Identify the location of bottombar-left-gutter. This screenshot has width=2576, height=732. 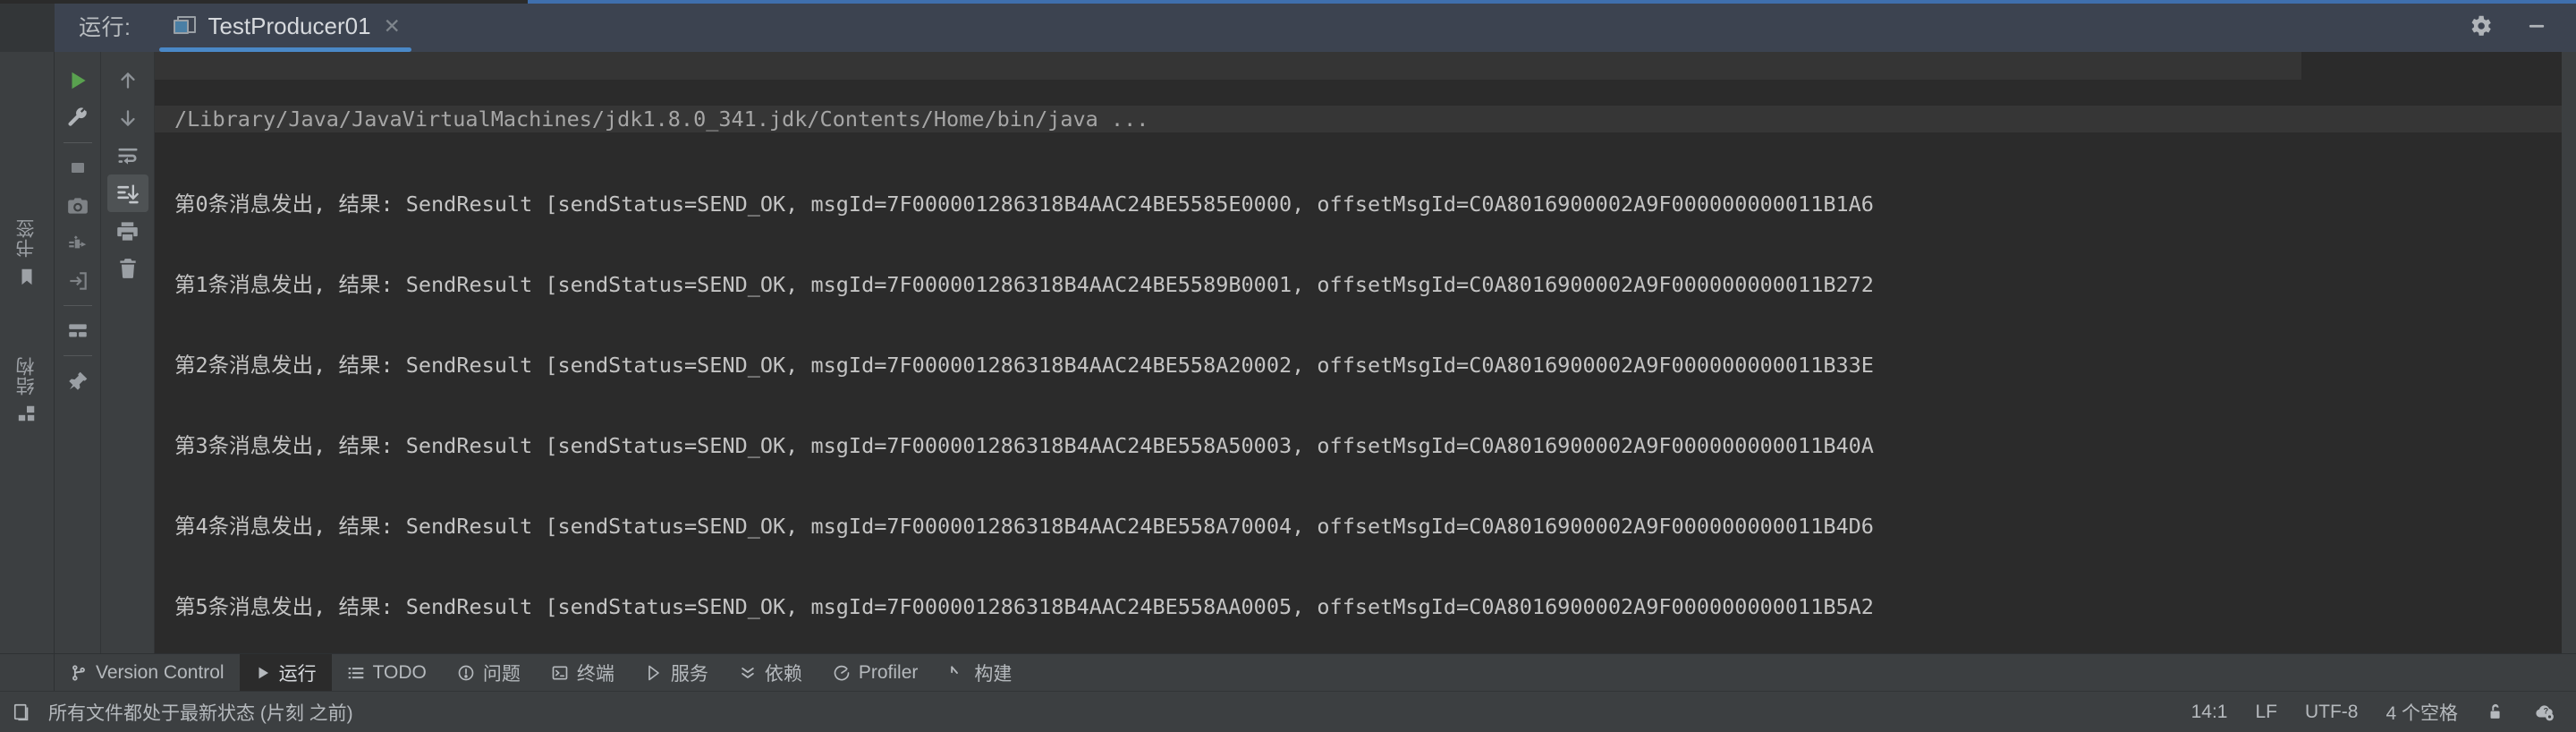
(27, 672).